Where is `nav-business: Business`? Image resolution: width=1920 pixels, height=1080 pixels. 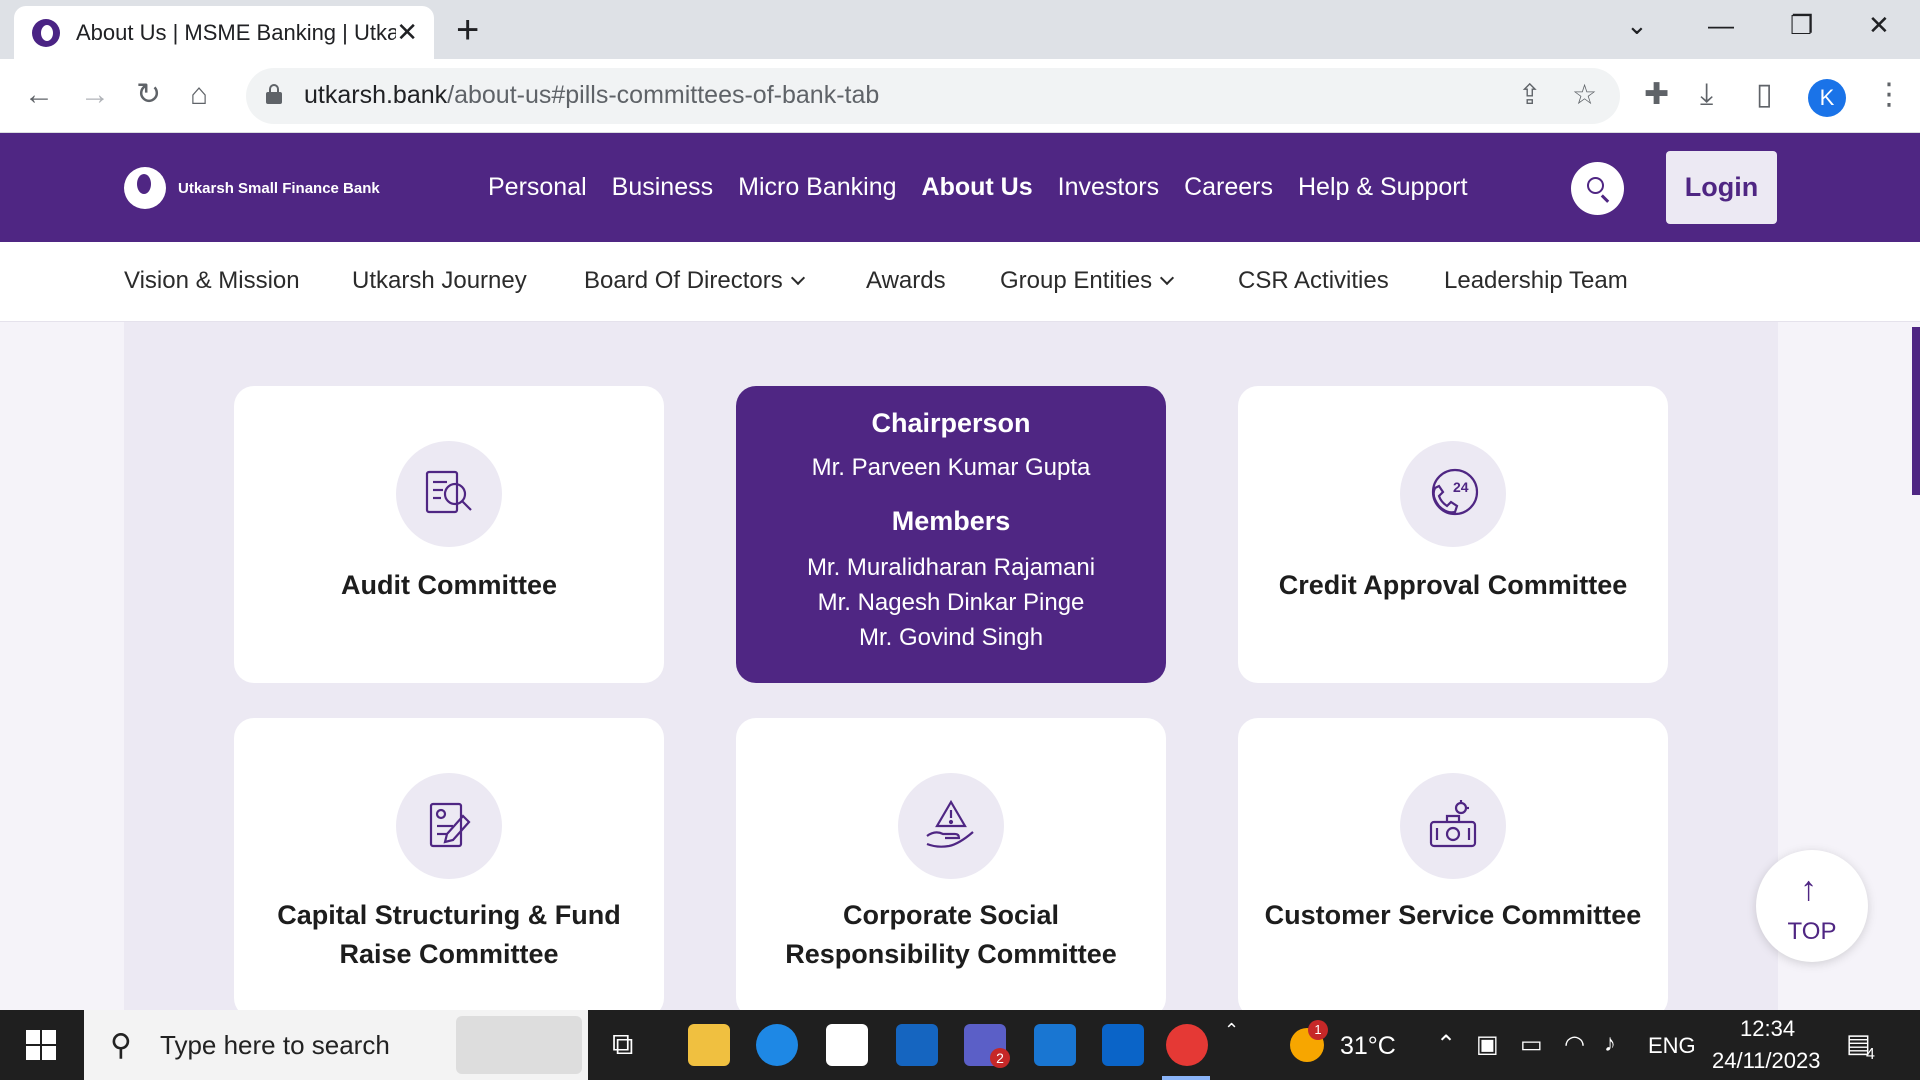
nav-business: Business is located at coordinates (662, 187).